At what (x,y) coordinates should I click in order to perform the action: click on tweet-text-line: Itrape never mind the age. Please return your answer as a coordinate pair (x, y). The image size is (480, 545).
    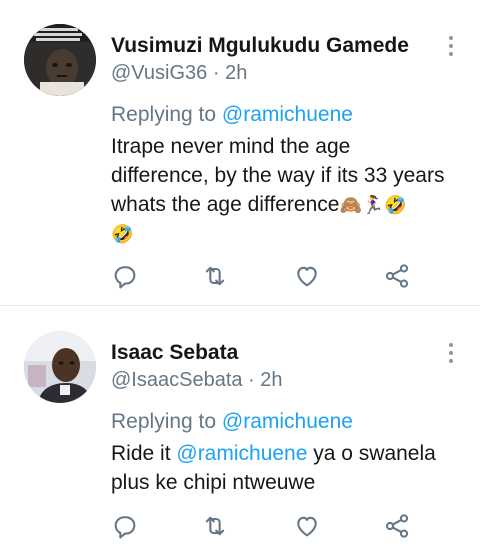
    Looking at the image, I should click on (231, 146).